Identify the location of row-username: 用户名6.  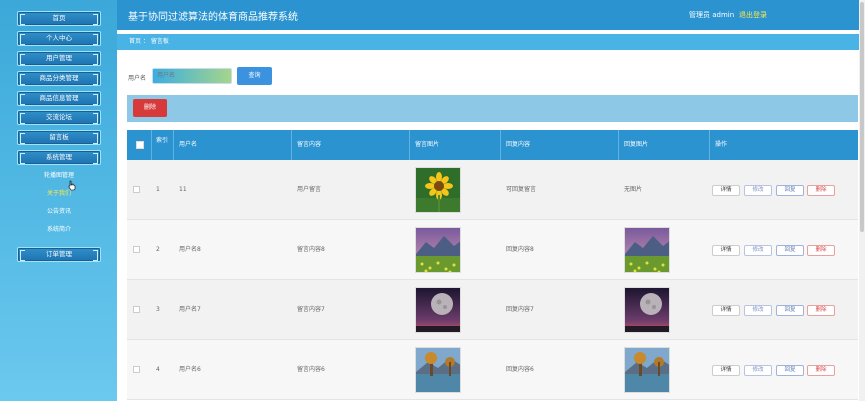
(190, 369).